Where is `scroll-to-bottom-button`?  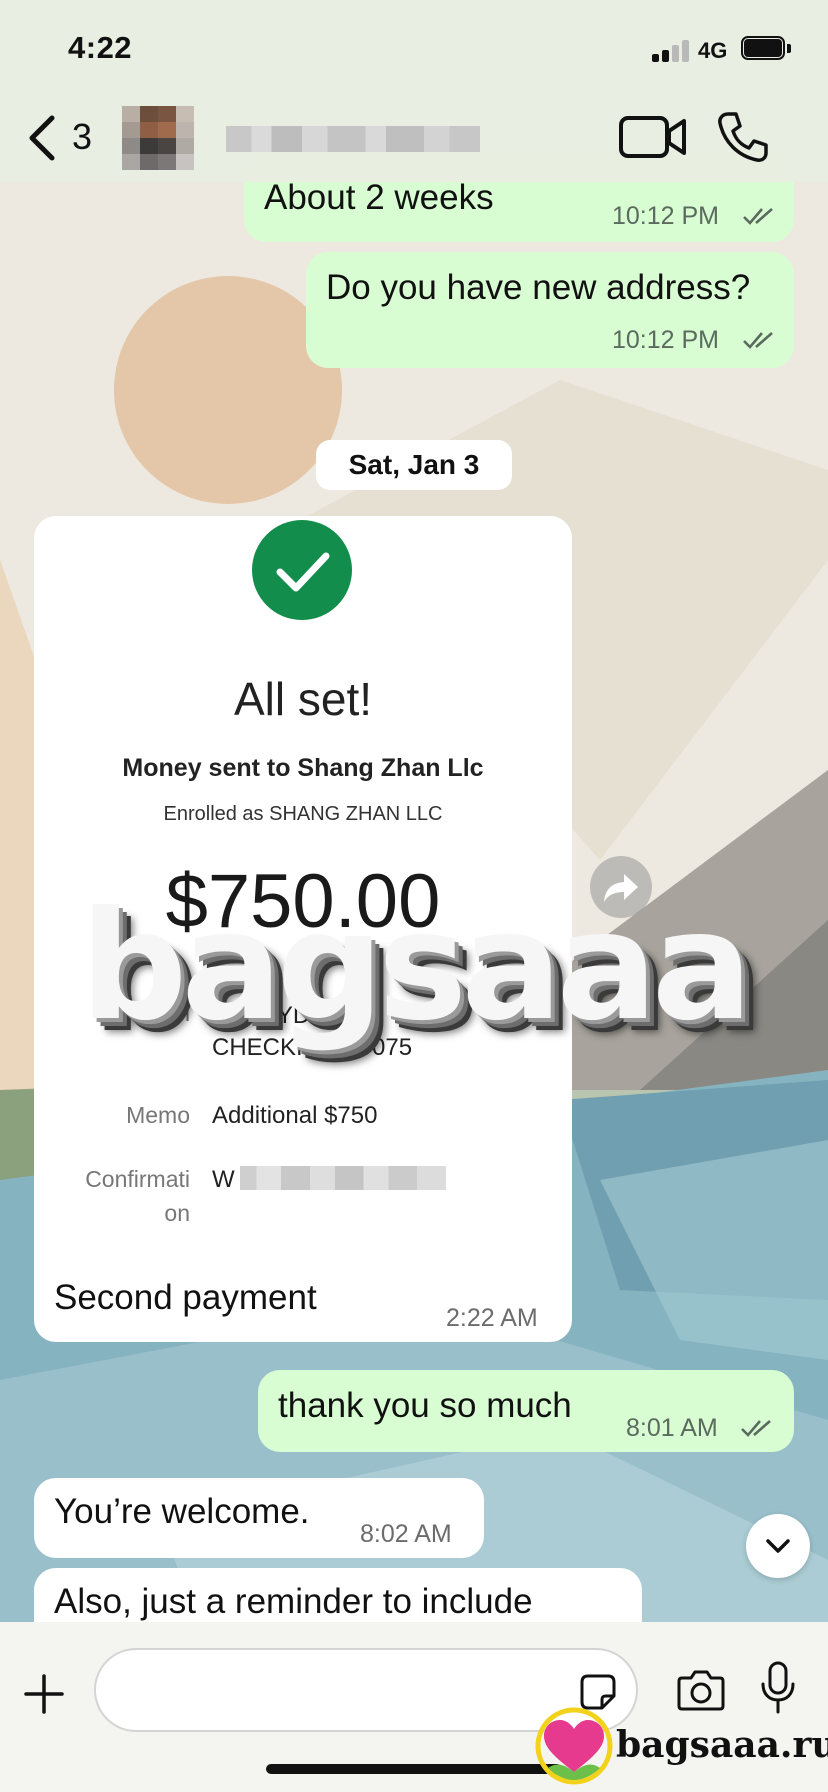
scroll-to-bottom-button is located at coordinates (778, 1546).